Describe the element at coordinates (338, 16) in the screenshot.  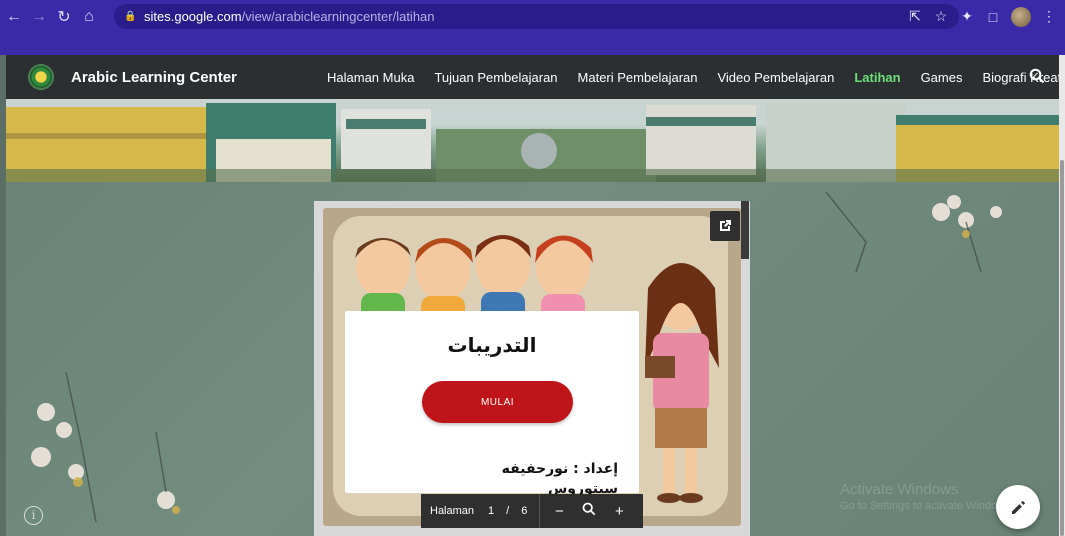
I see `url-path: /view/arabiclearningcenter/latihan` at that location.